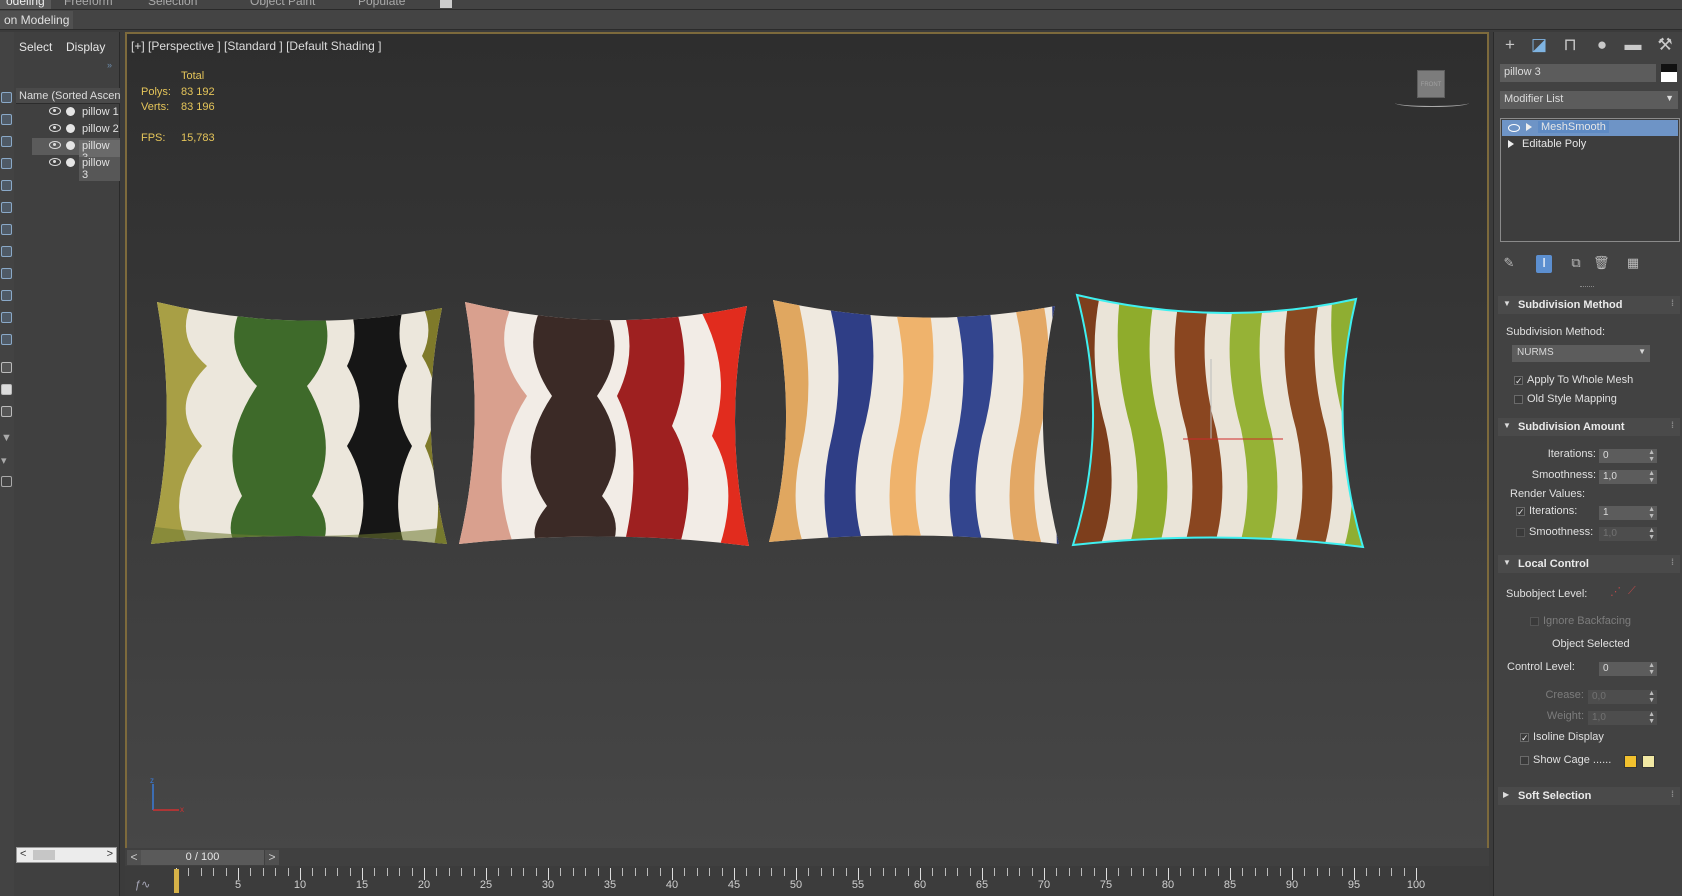  What do you see at coordinates (110, 854) in the screenshot?
I see `scroll-right-icon: >` at bounding box center [110, 854].